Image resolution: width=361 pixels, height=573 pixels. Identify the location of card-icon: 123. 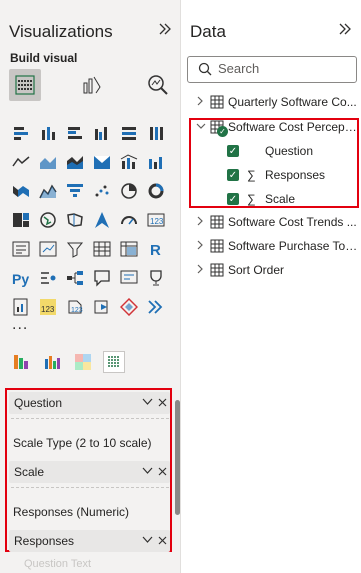
(156, 220).